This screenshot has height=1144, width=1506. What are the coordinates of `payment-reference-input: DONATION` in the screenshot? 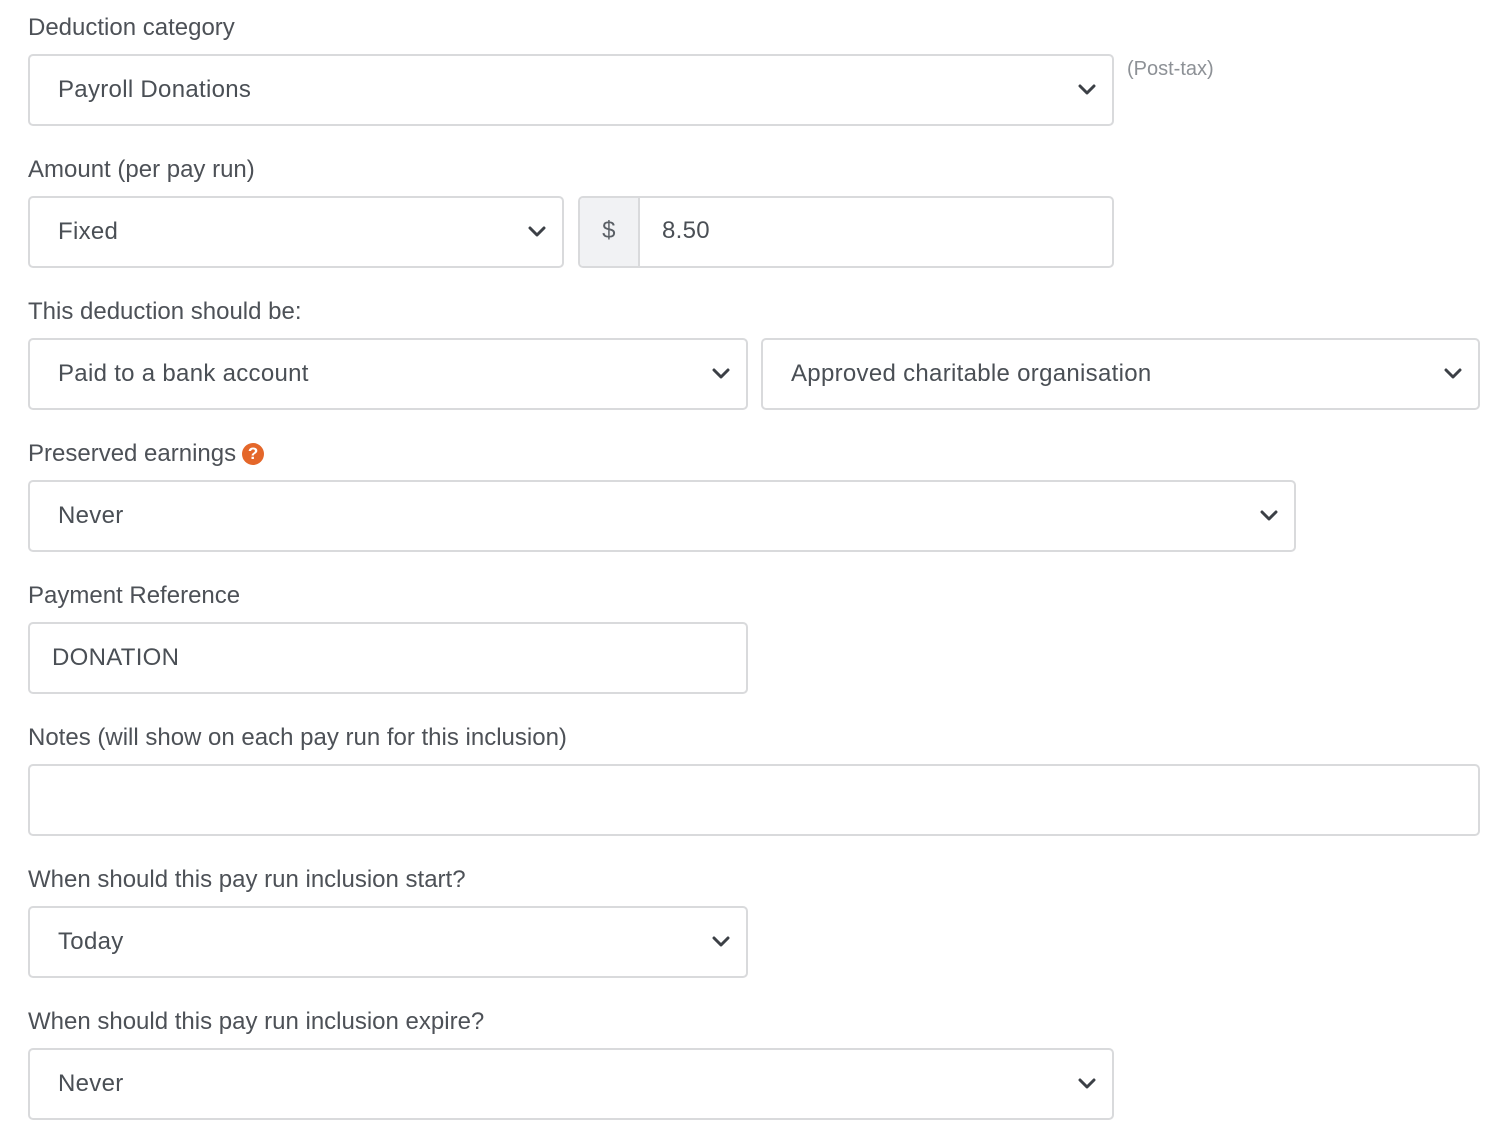 It's located at (388, 658).